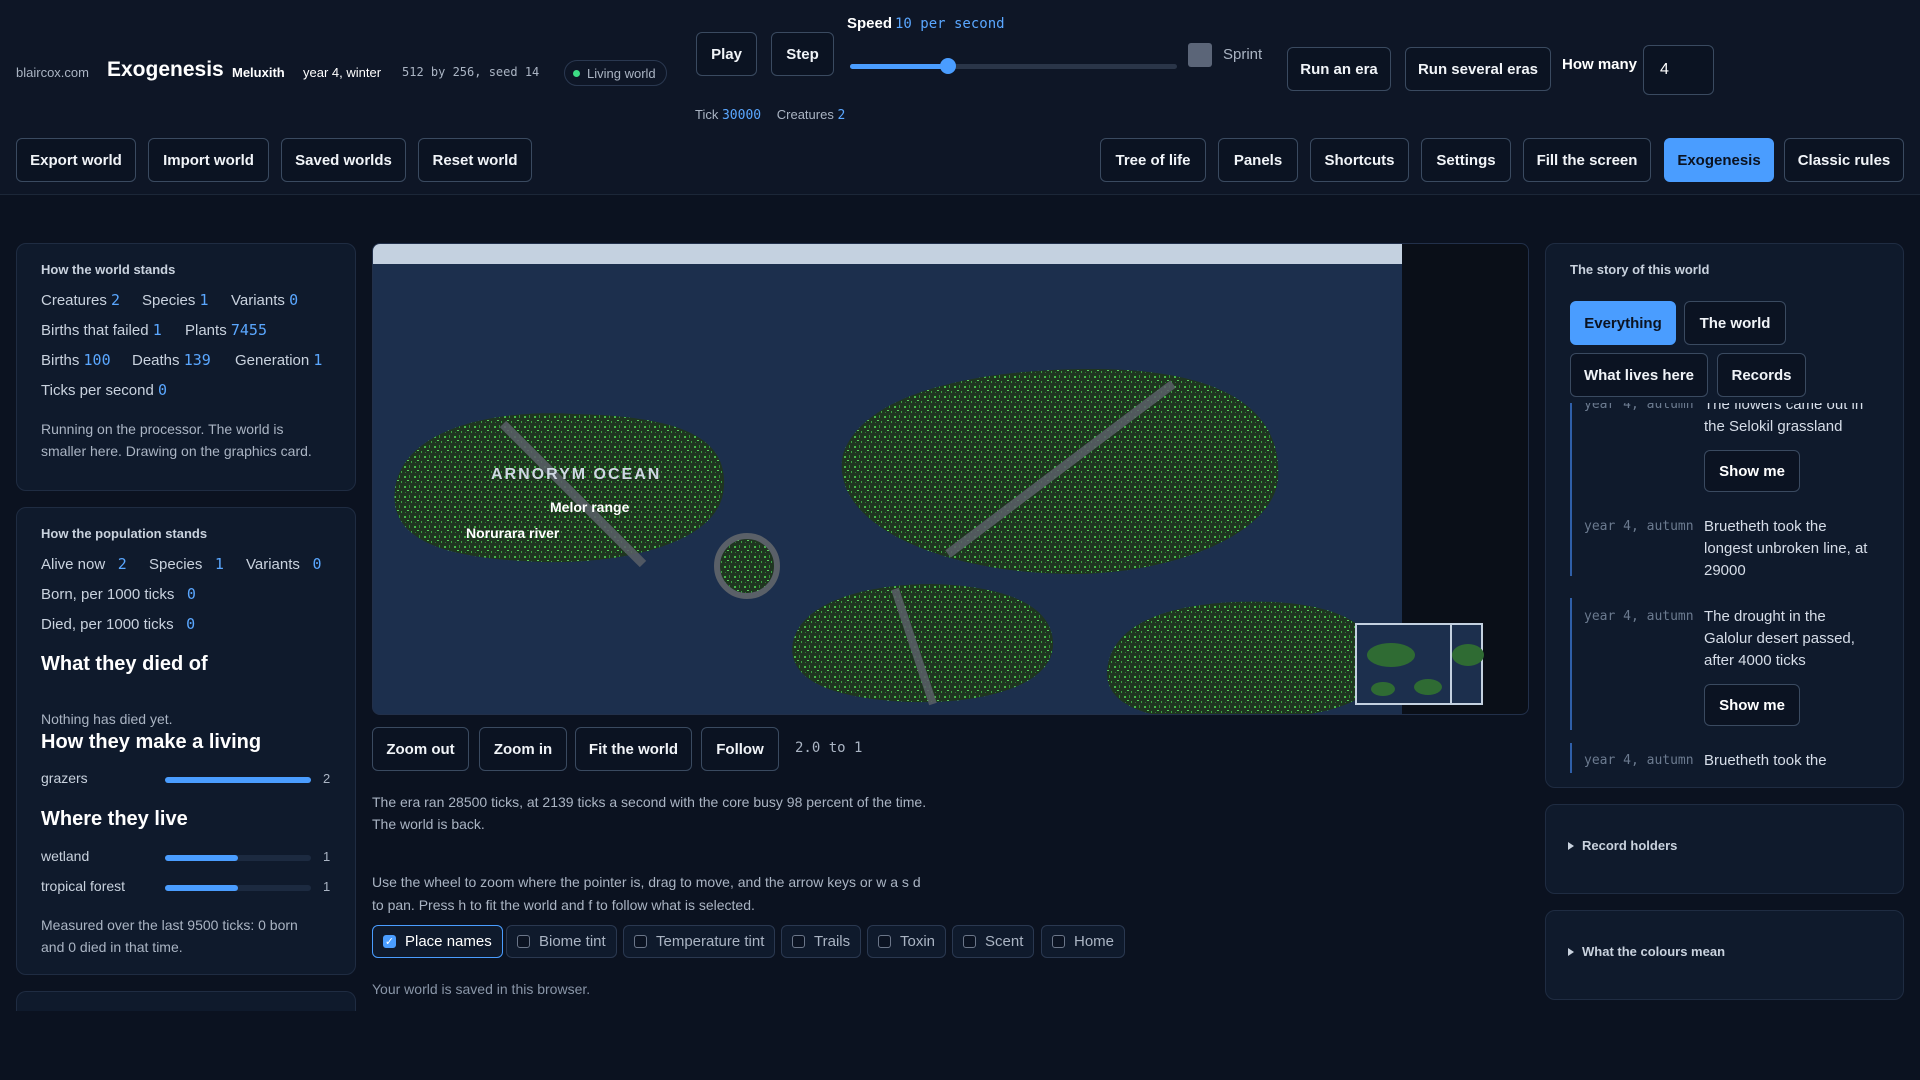 The height and width of the screenshot is (1080, 1920). I want to click on step-button: Step, so click(802, 54).